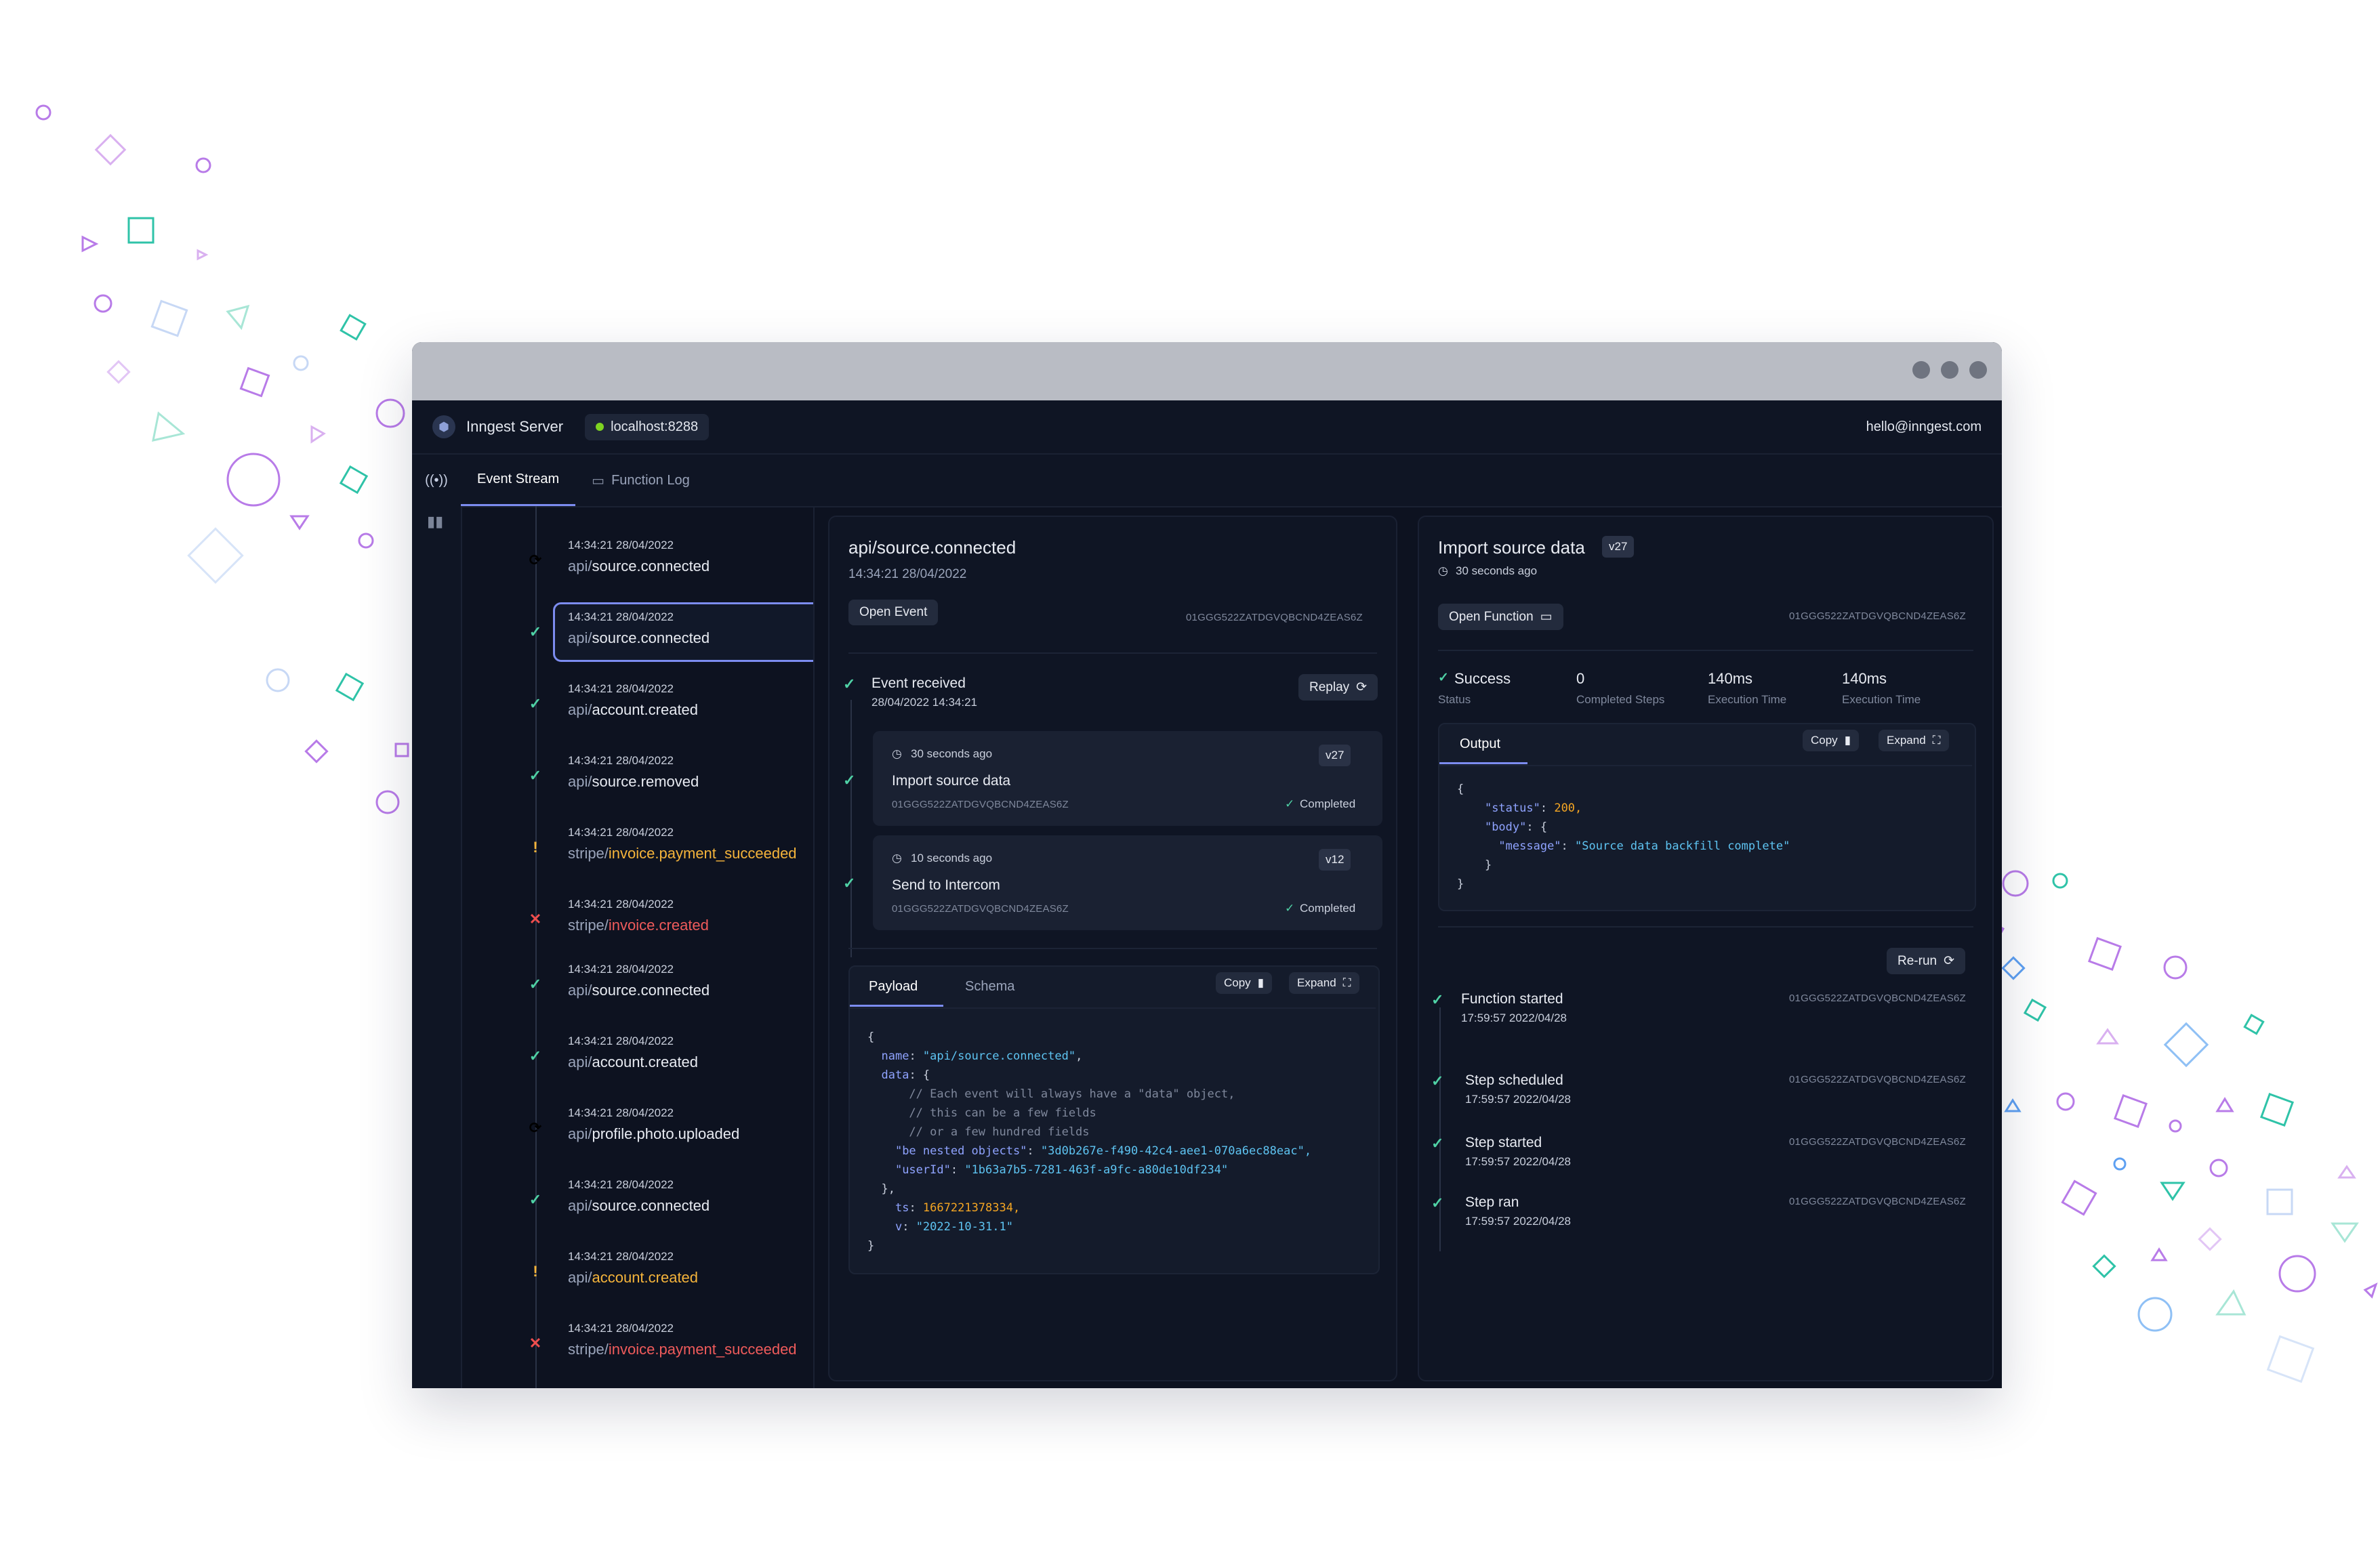 The height and width of the screenshot is (1565, 2380). Describe the element at coordinates (946, 885) in the screenshot. I see `run-name: Send to Intercom` at that location.